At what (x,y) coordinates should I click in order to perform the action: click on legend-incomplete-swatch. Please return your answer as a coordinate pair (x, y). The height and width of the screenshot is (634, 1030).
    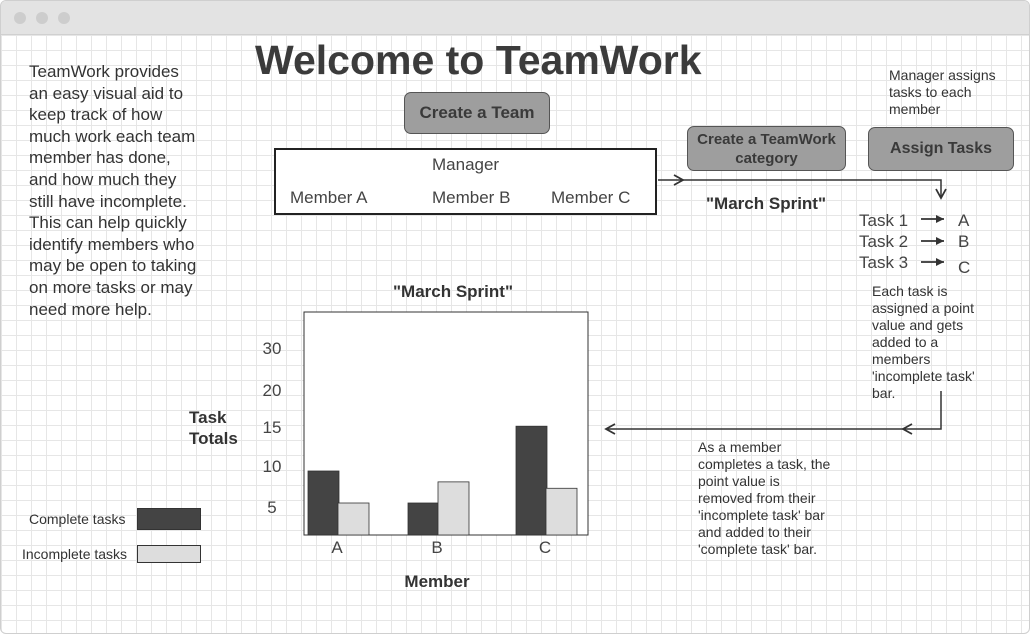
    Looking at the image, I should click on (169, 554).